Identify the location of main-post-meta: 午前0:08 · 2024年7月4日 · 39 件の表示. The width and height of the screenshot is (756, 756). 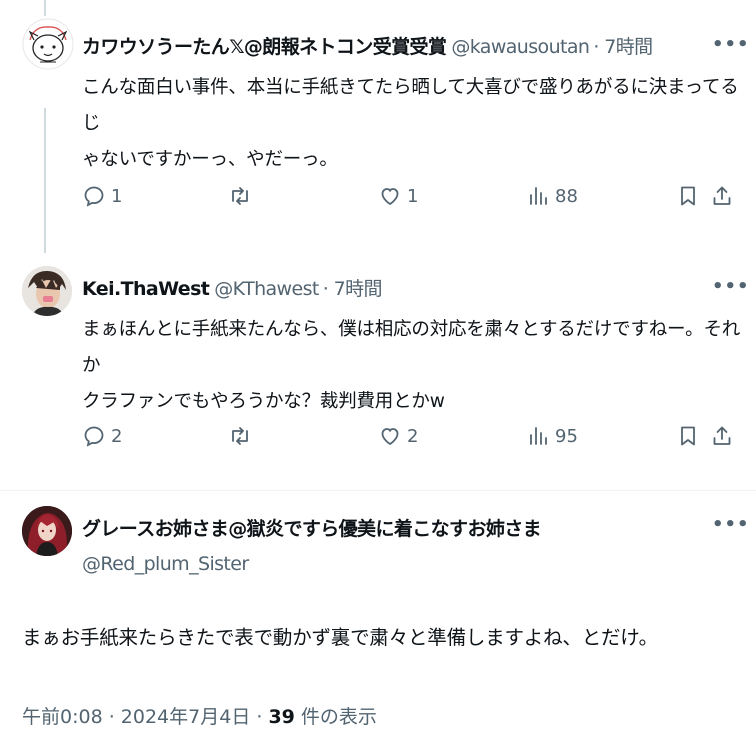
(199, 715).